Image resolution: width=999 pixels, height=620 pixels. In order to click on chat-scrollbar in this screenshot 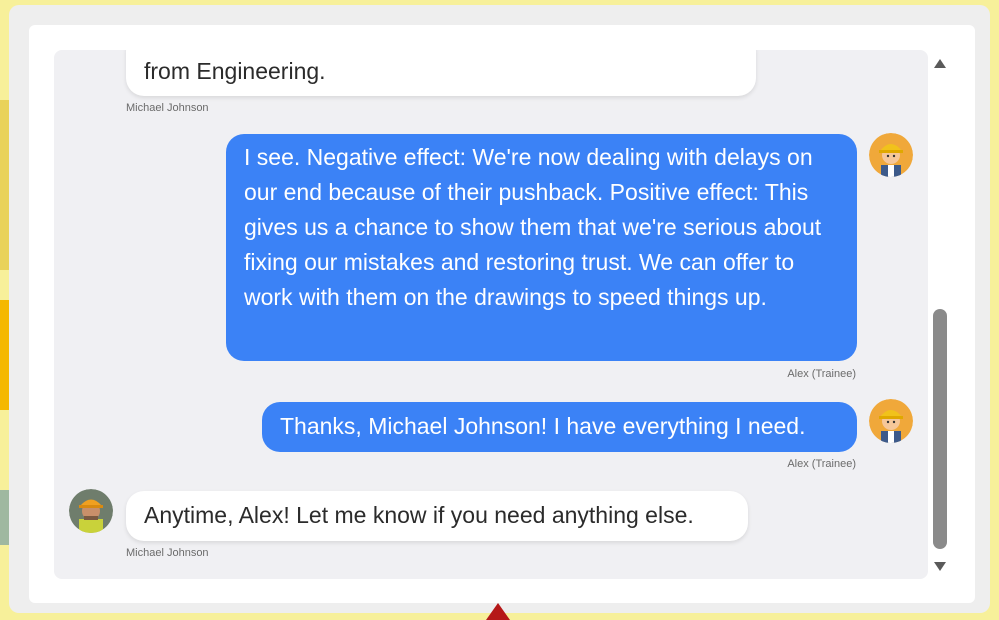, I will do `click(940, 314)`.